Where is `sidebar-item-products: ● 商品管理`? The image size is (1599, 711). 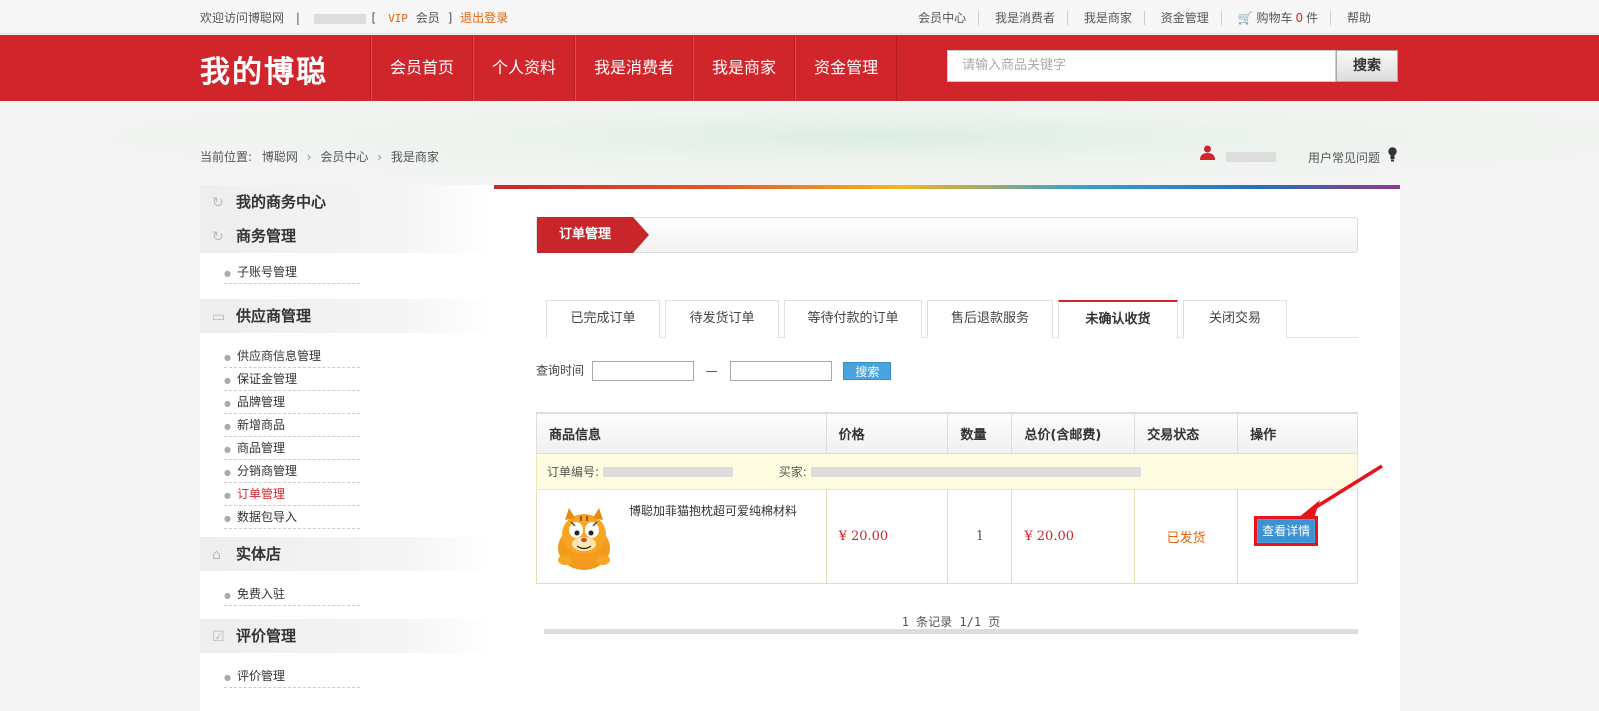
sidebar-item-products: ● 商品管理 is located at coordinates (292, 448).